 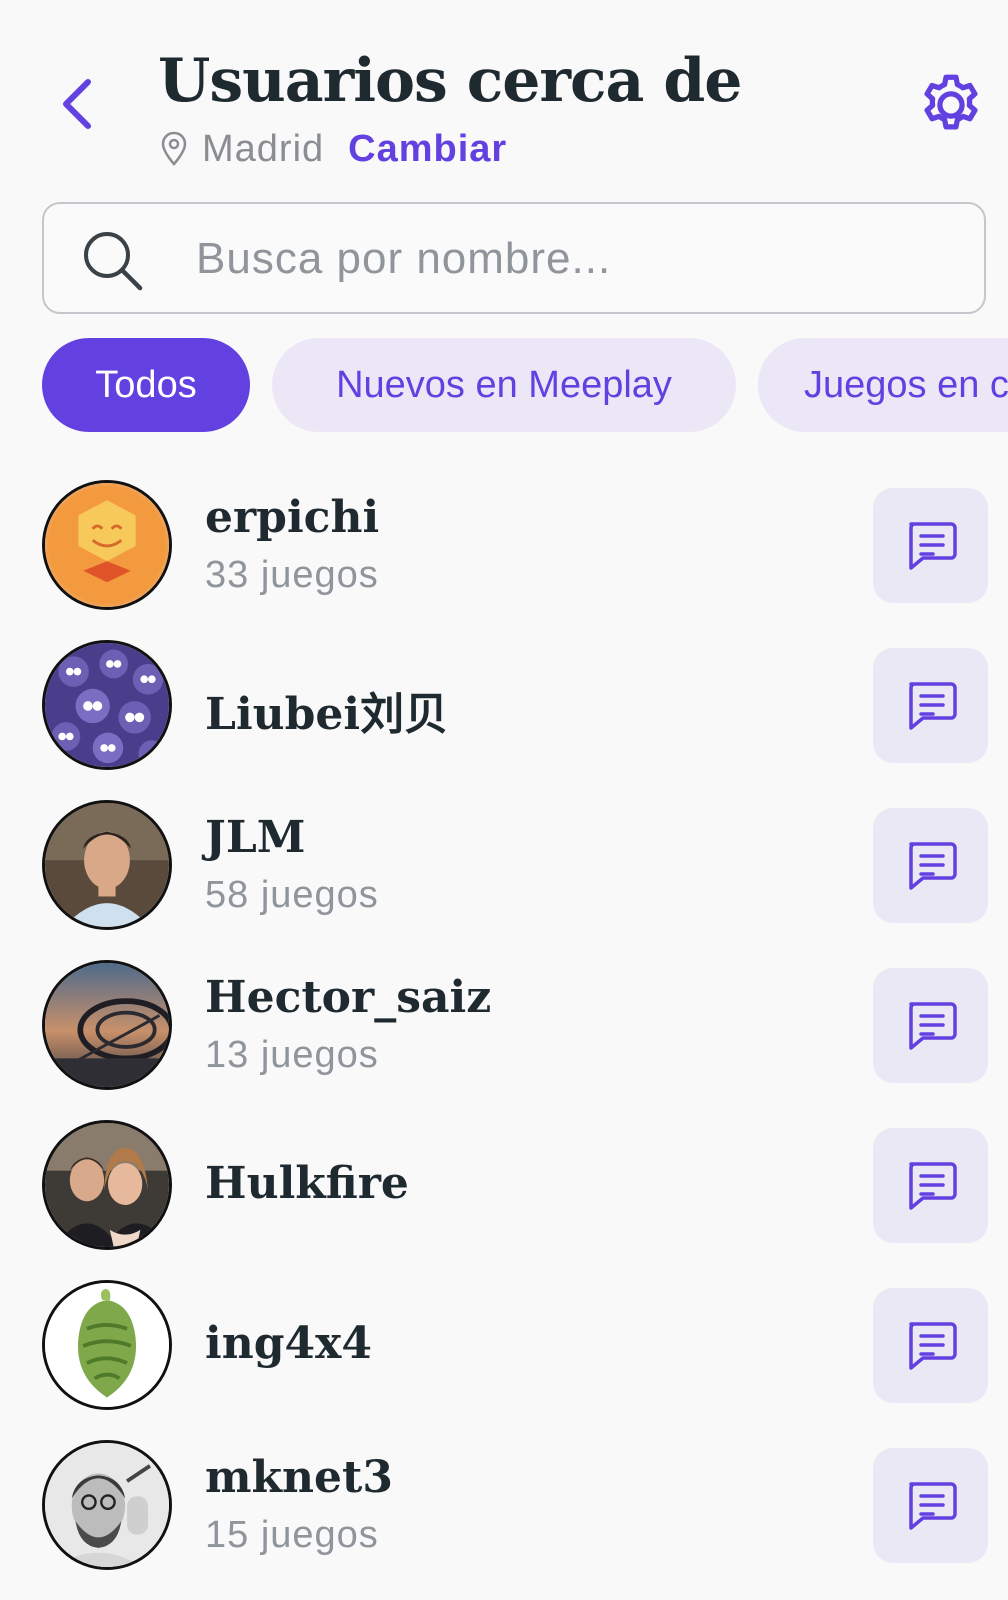 I want to click on user-name: JLM, so click(x=255, y=837).